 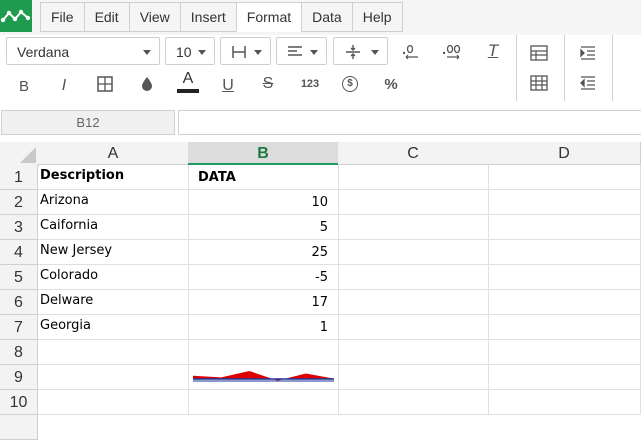 What do you see at coordinates (588, 53) in the screenshot?
I see `indent-button` at bounding box center [588, 53].